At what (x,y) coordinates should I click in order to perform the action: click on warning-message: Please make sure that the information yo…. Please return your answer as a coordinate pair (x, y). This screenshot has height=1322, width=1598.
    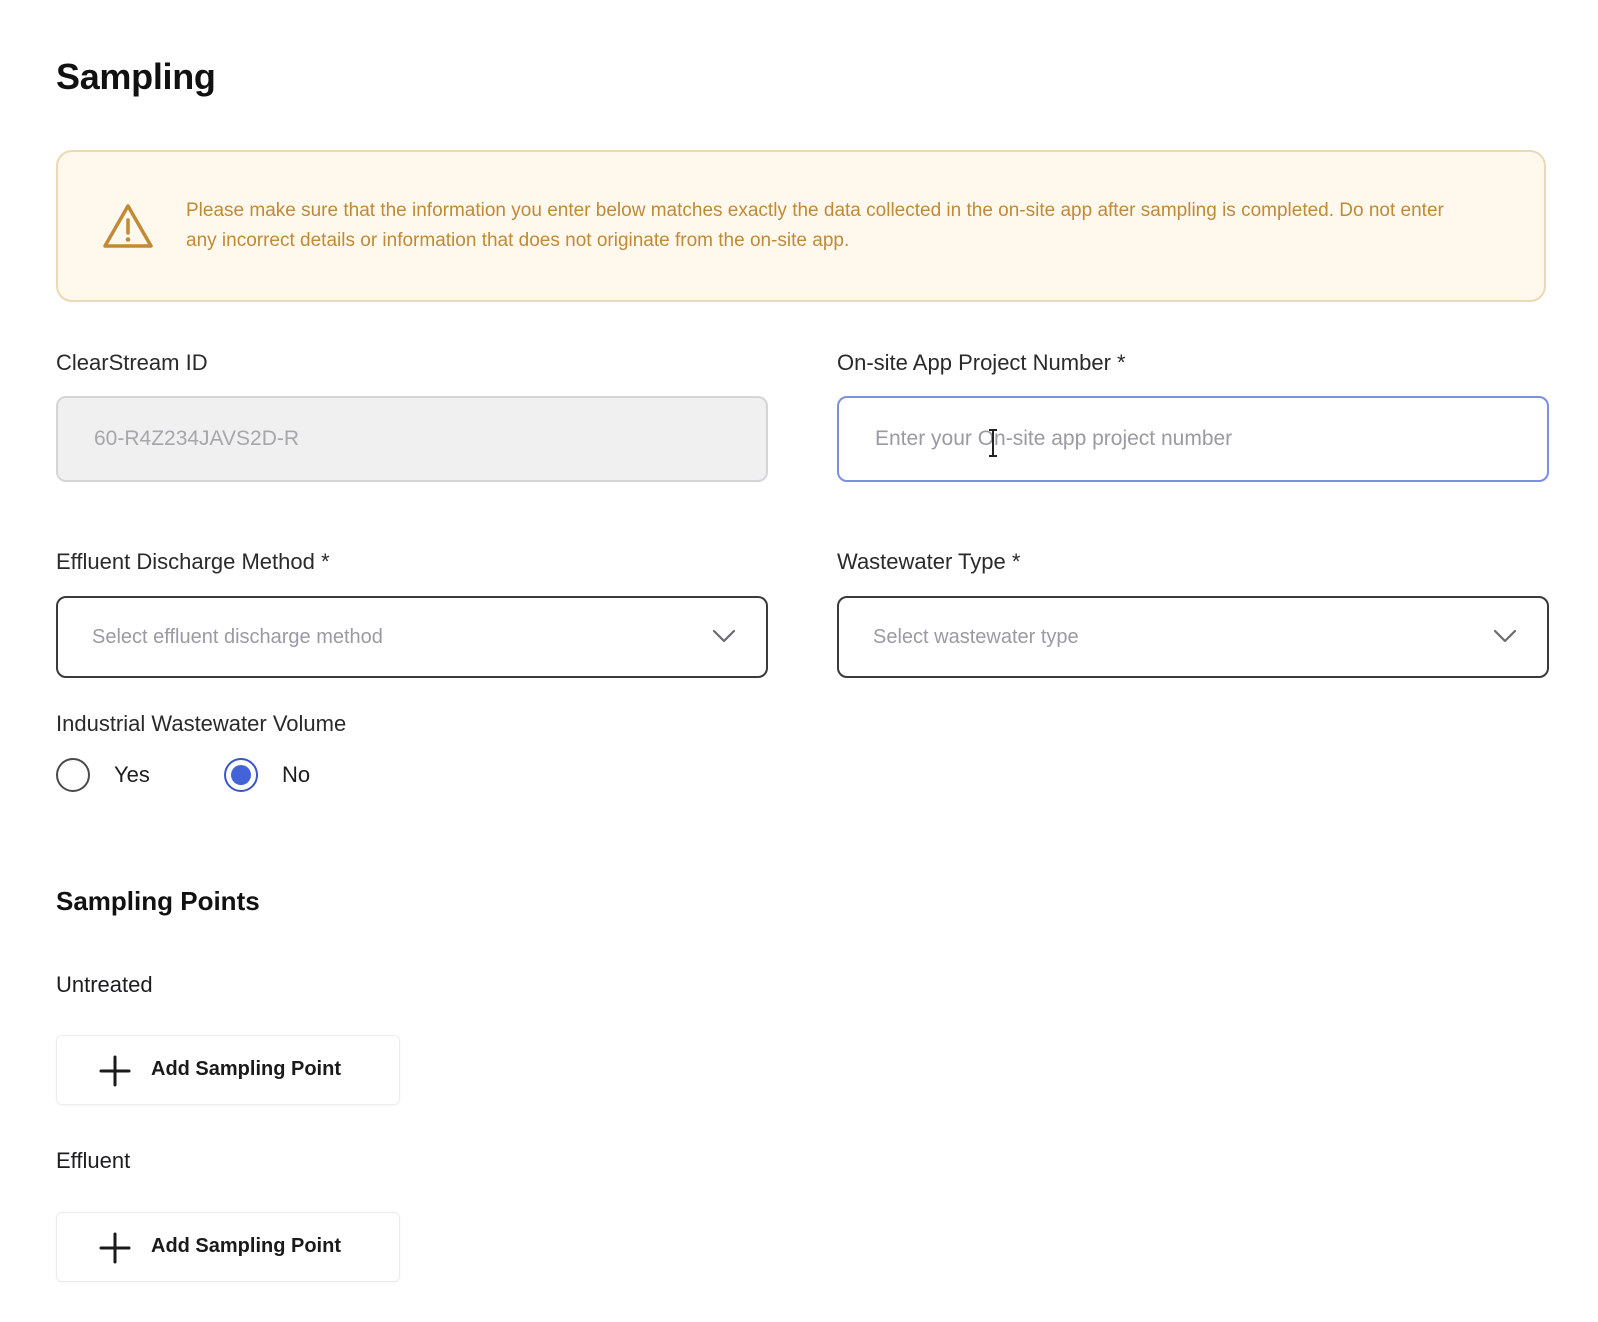
    Looking at the image, I should click on (815, 225).